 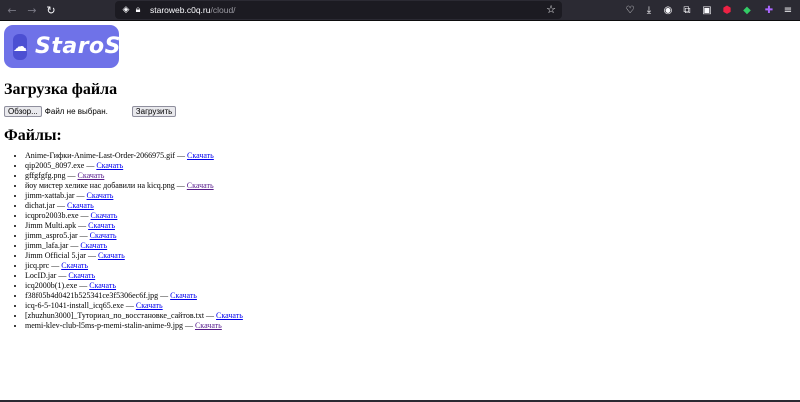 I want to click on reload-icon: ↻, so click(x=51, y=10).